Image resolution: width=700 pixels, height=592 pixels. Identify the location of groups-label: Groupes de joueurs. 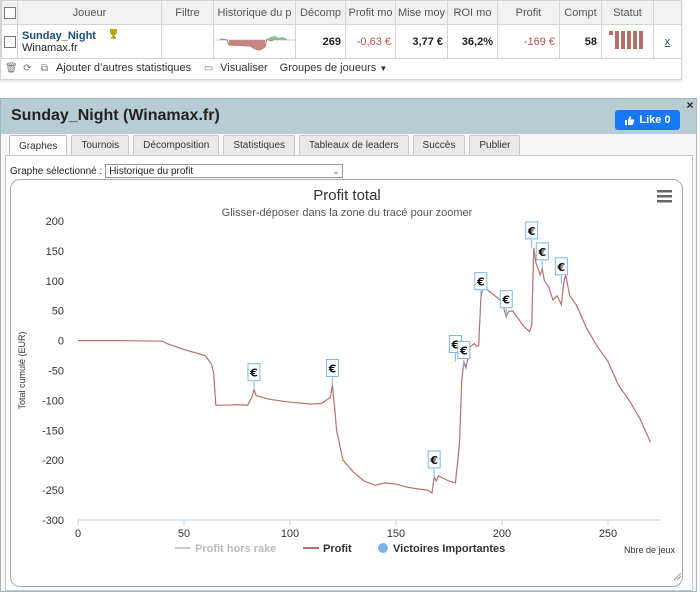
(328, 68).